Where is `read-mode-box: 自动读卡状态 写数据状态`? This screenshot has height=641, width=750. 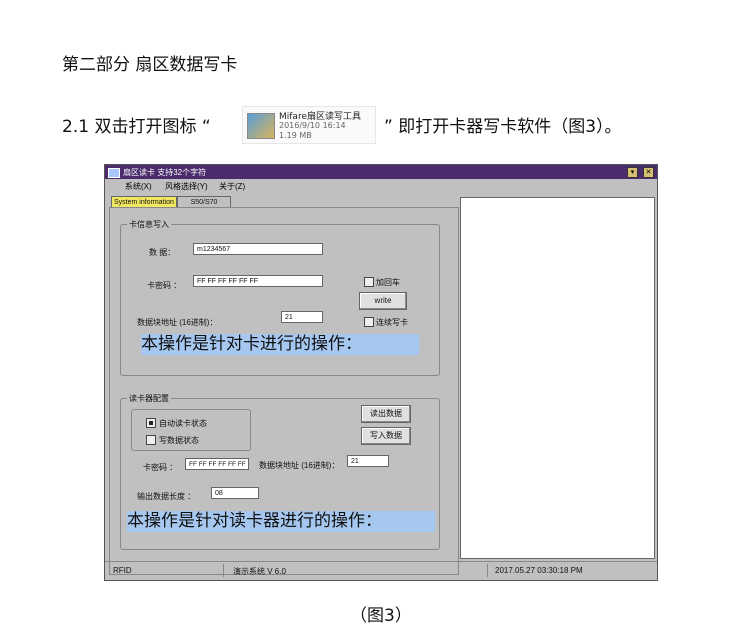 read-mode-box: 自动读卡状态 写数据状态 is located at coordinates (191, 430).